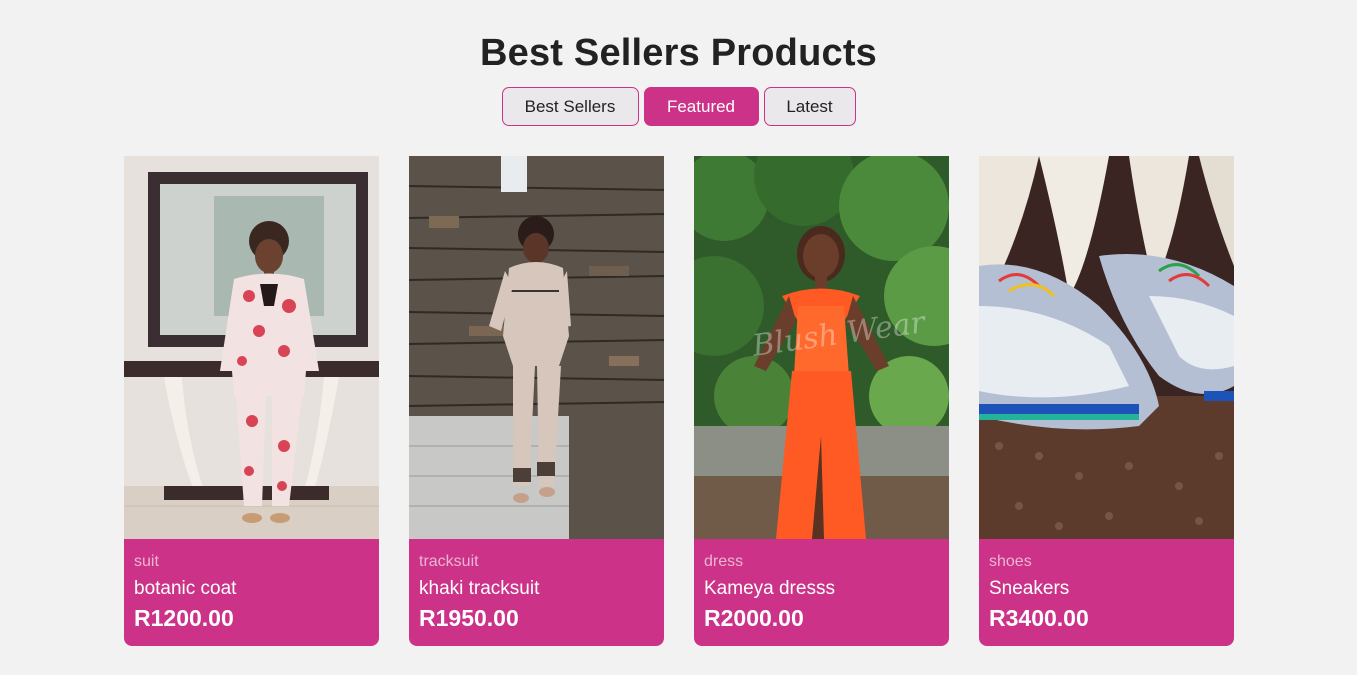 The width and height of the screenshot is (1357, 675). I want to click on product-info: shoes Sneakers R3400.00, so click(1106, 586).